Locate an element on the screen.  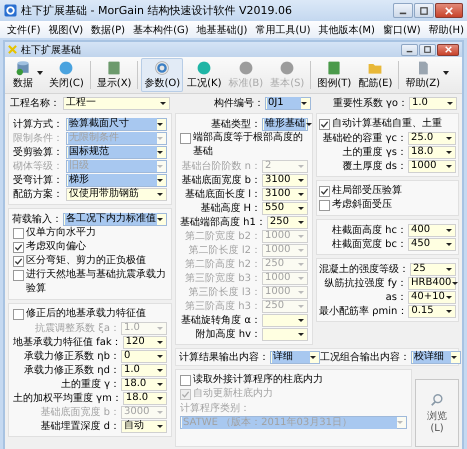
dropdown: 120 is located at coordinates (144, 342).